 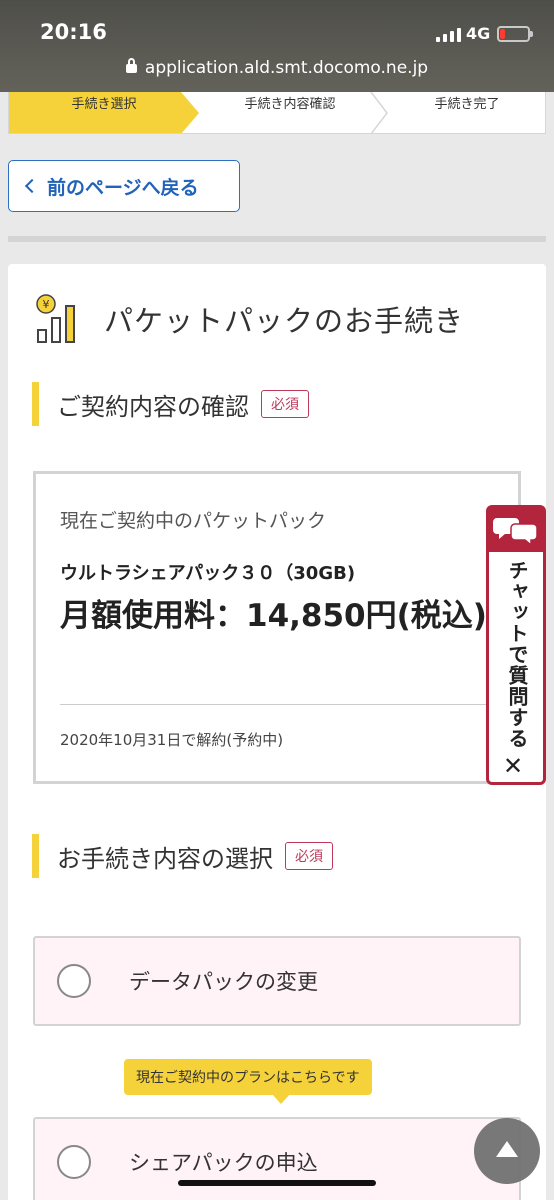 I want to click on lock-icon, so click(x=131, y=65).